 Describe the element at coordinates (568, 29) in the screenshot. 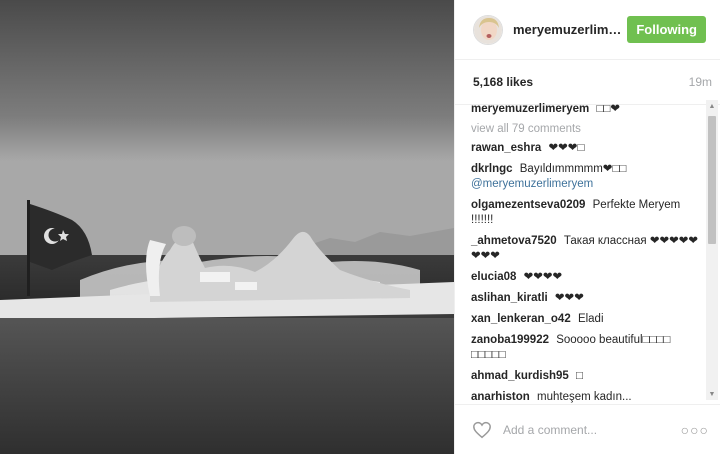

I see `username-link: meryemuzerlimeryem` at that location.